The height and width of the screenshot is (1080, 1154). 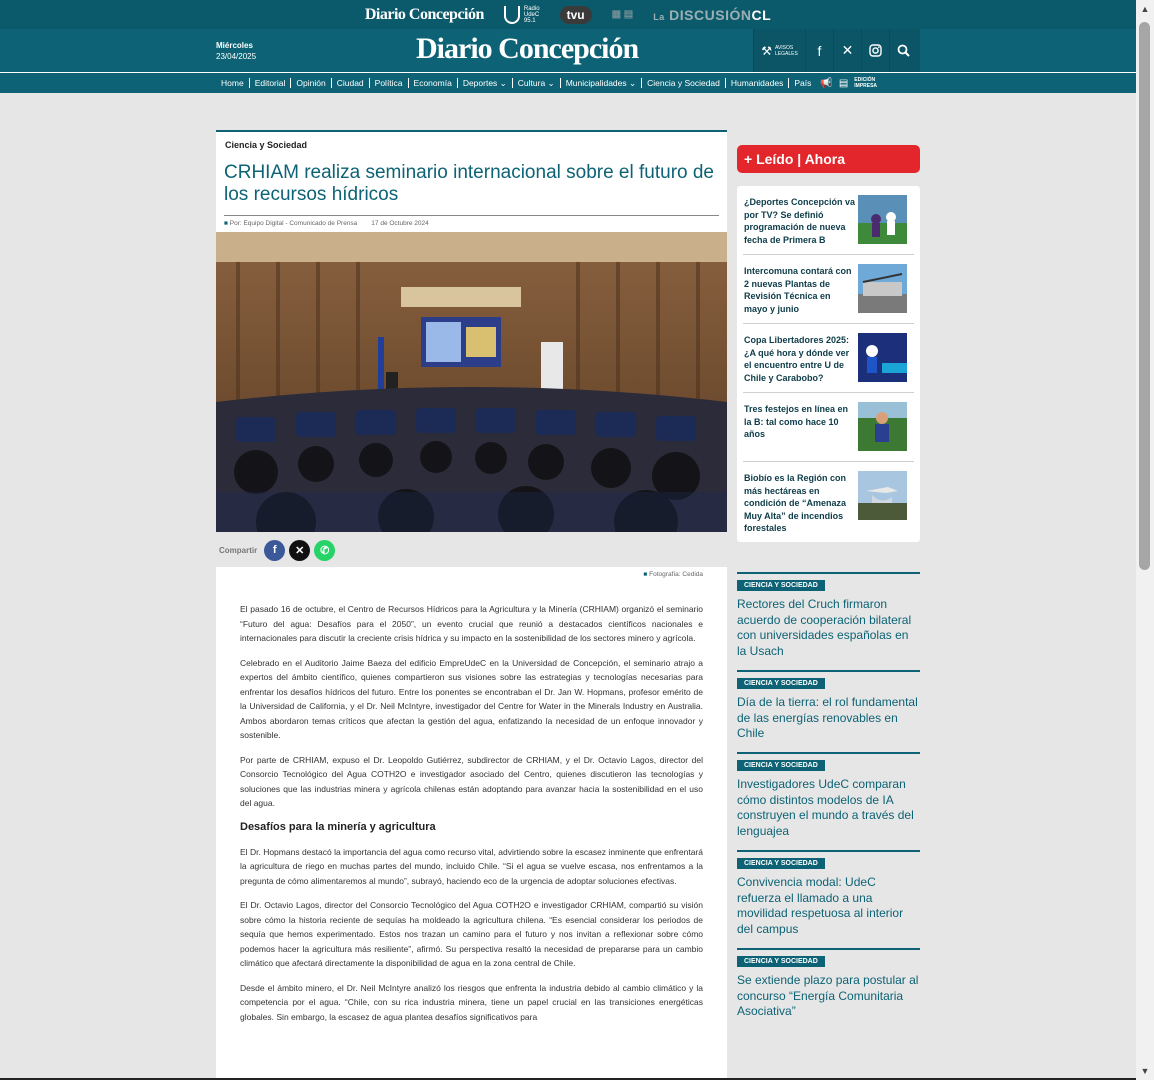 What do you see at coordinates (903, 50) in the screenshot?
I see `search-icon` at bounding box center [903, 50].